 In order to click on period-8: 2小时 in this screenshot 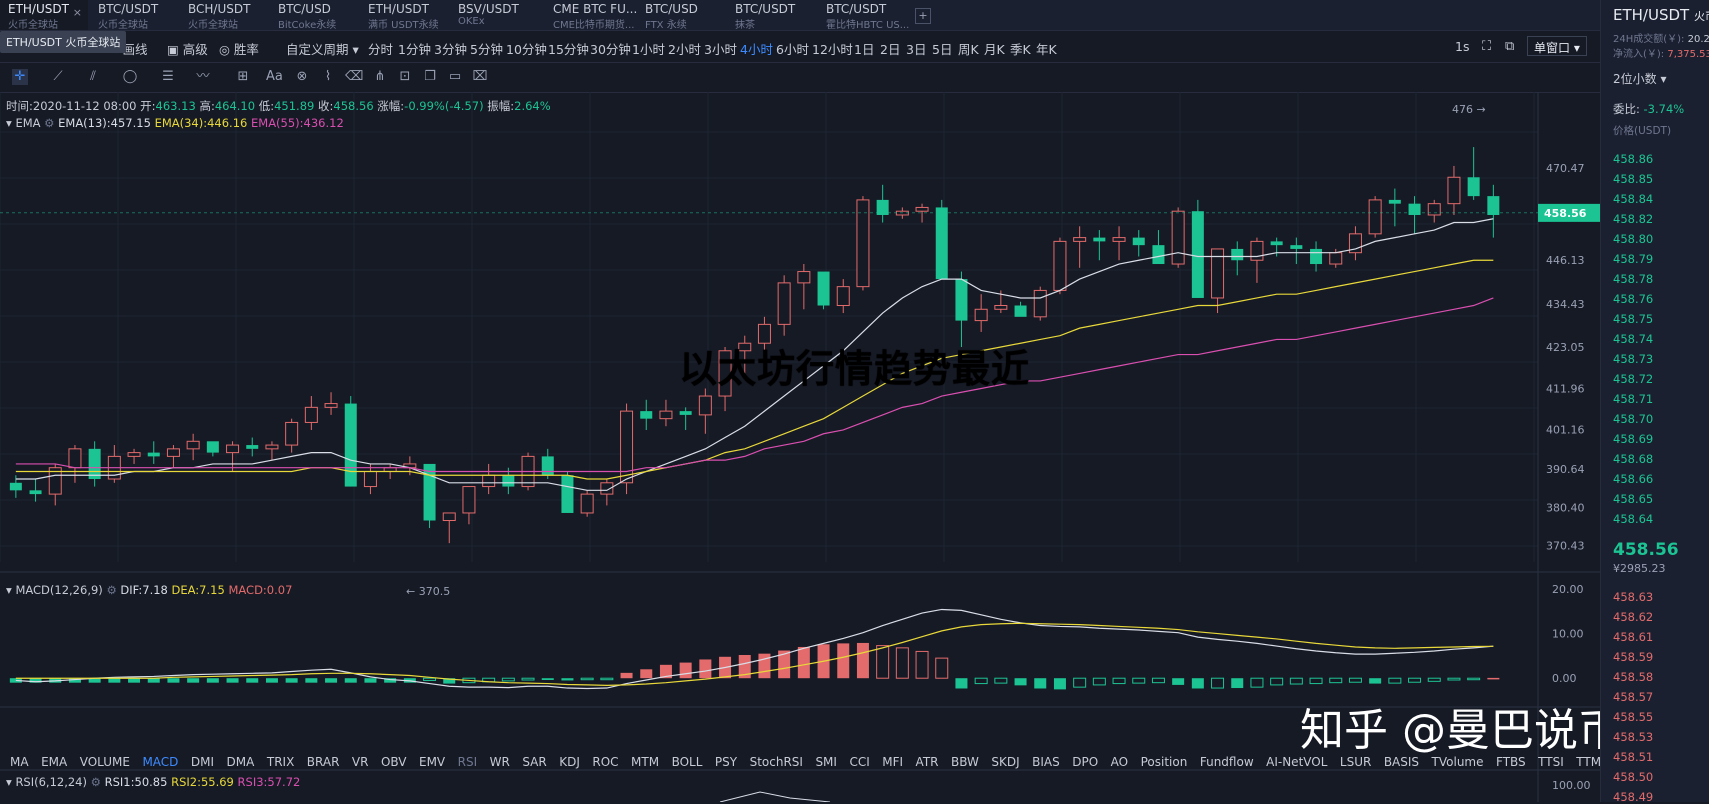, I will do `click(684, 48)`.